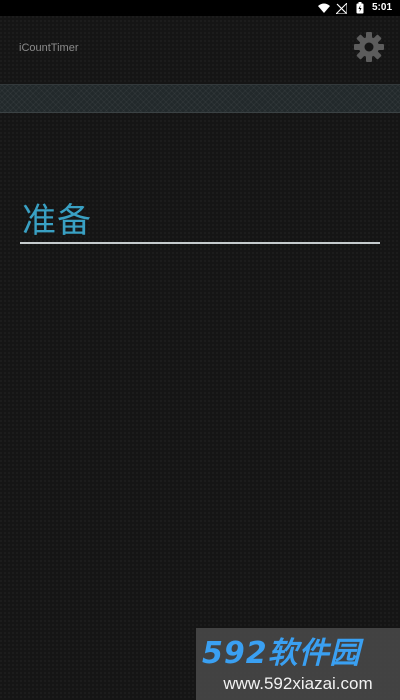 The width and height of the screenshot is (400, 700). Describe the element at coordinates (360, 8) in the screenshot. I see `battery-icon` at that location.